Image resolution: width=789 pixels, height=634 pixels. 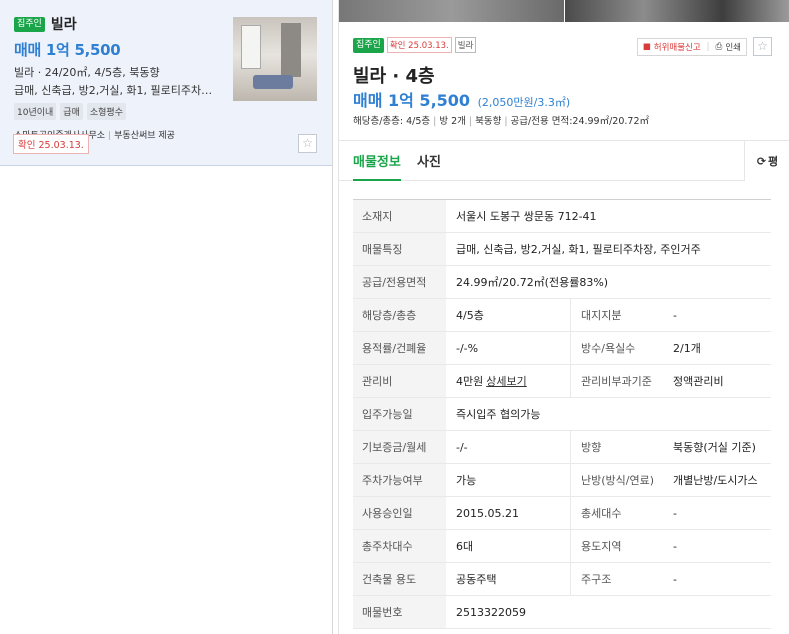 What do you see at coordinates (562, 513) in the screenshot?
I see `table-row: 사용승인일 2015.05.21 총세대수 -` at bounding box center [562, 513].